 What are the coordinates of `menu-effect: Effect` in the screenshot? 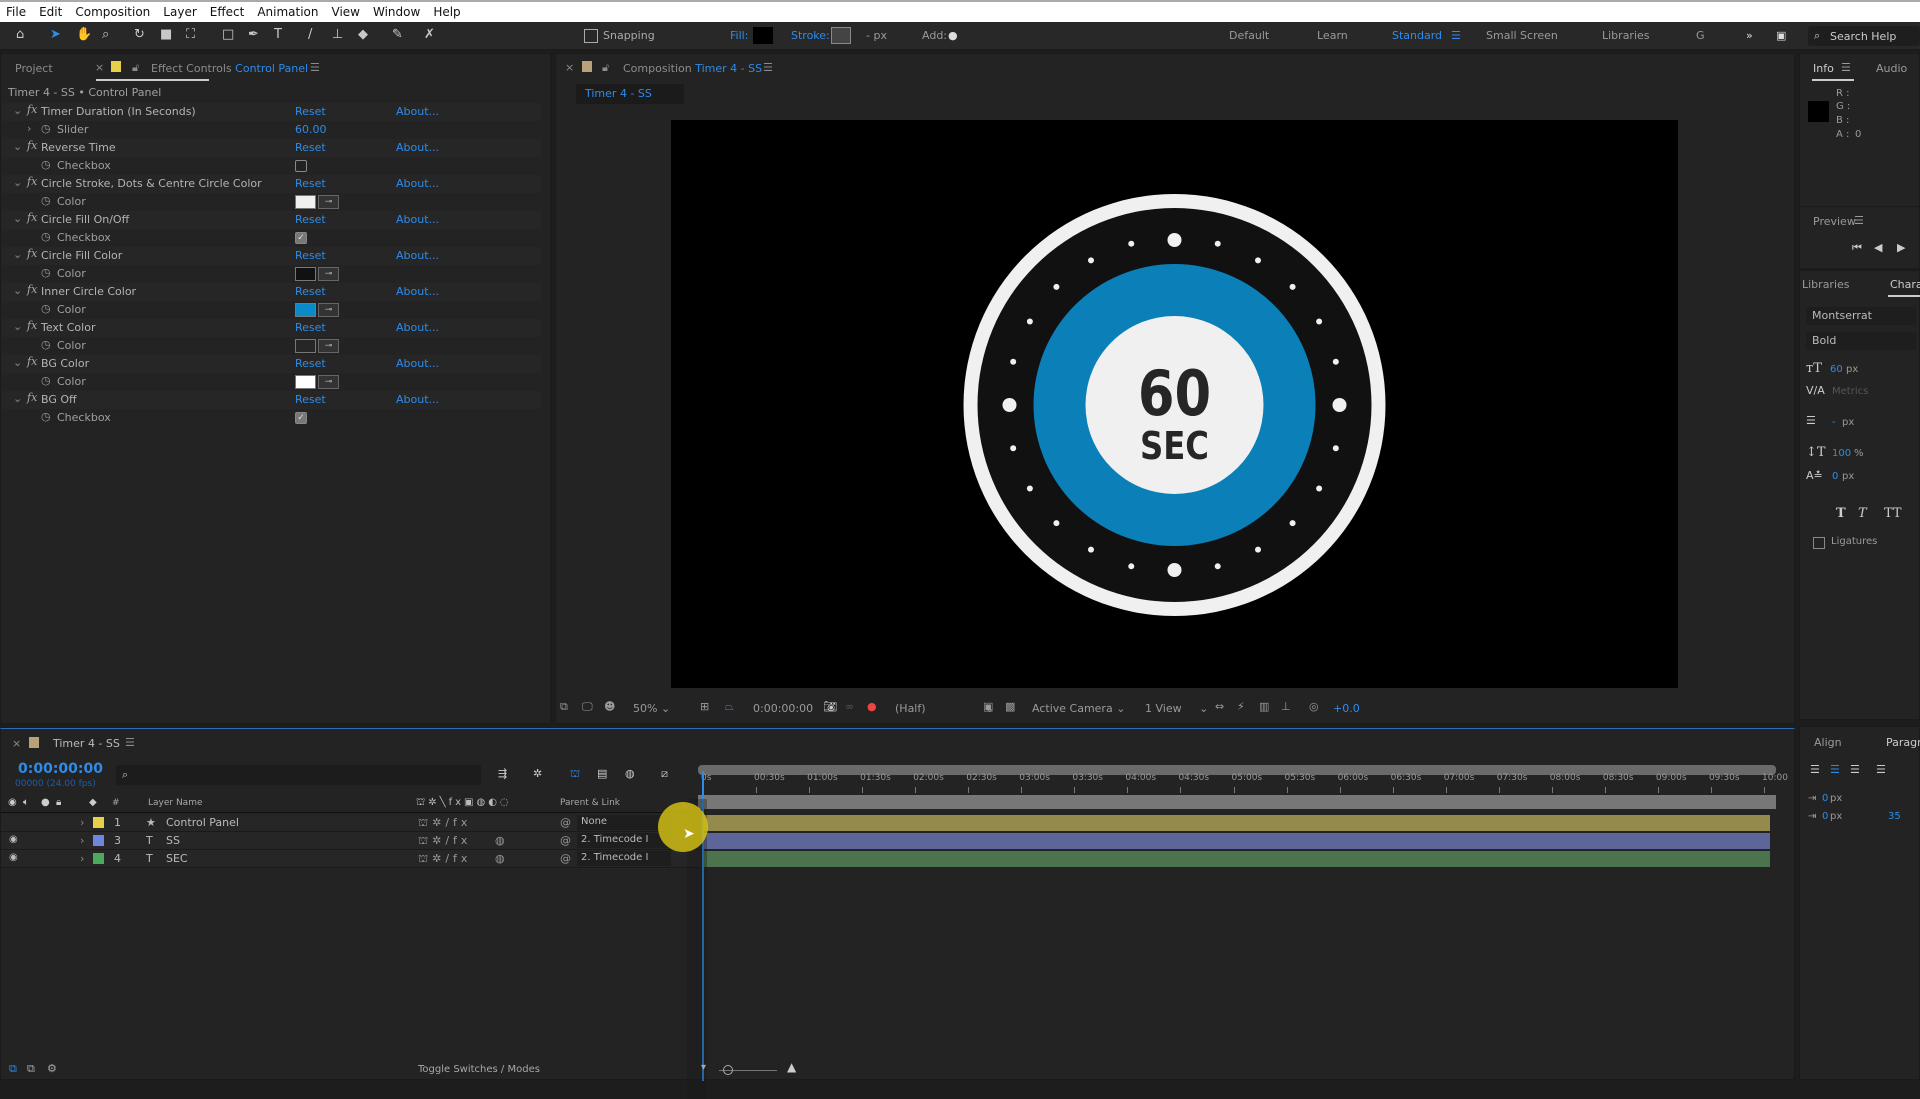 It's located at (227, 12).